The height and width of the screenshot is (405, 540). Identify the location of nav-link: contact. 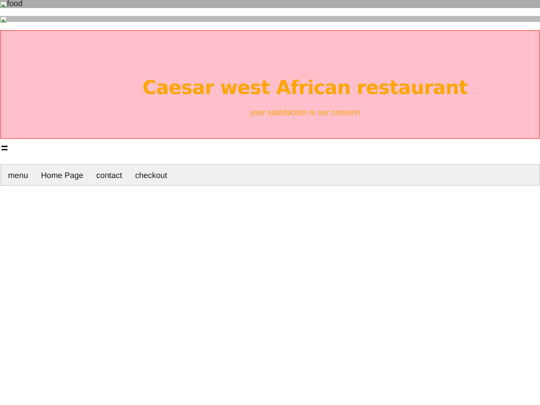
(109, 175).